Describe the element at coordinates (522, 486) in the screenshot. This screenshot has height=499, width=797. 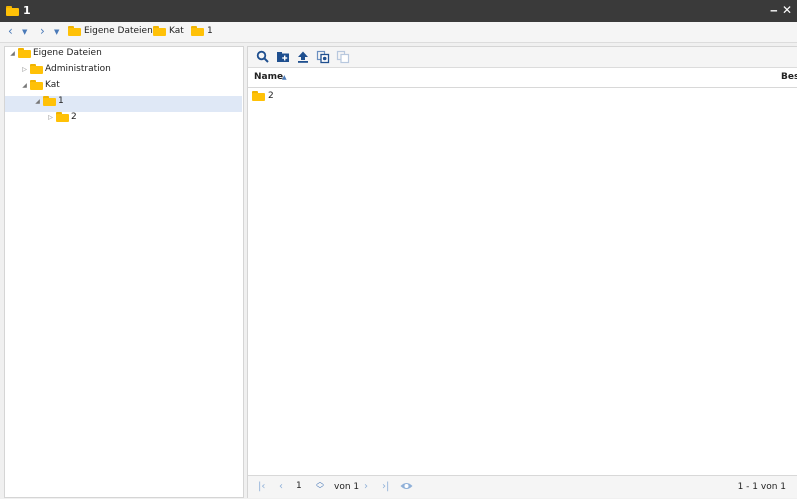
I see `paging-toolbar: |‹ ‹ 1 ︿ ﹀ von 1 › ›| 1 - 1 von 1` at that location.